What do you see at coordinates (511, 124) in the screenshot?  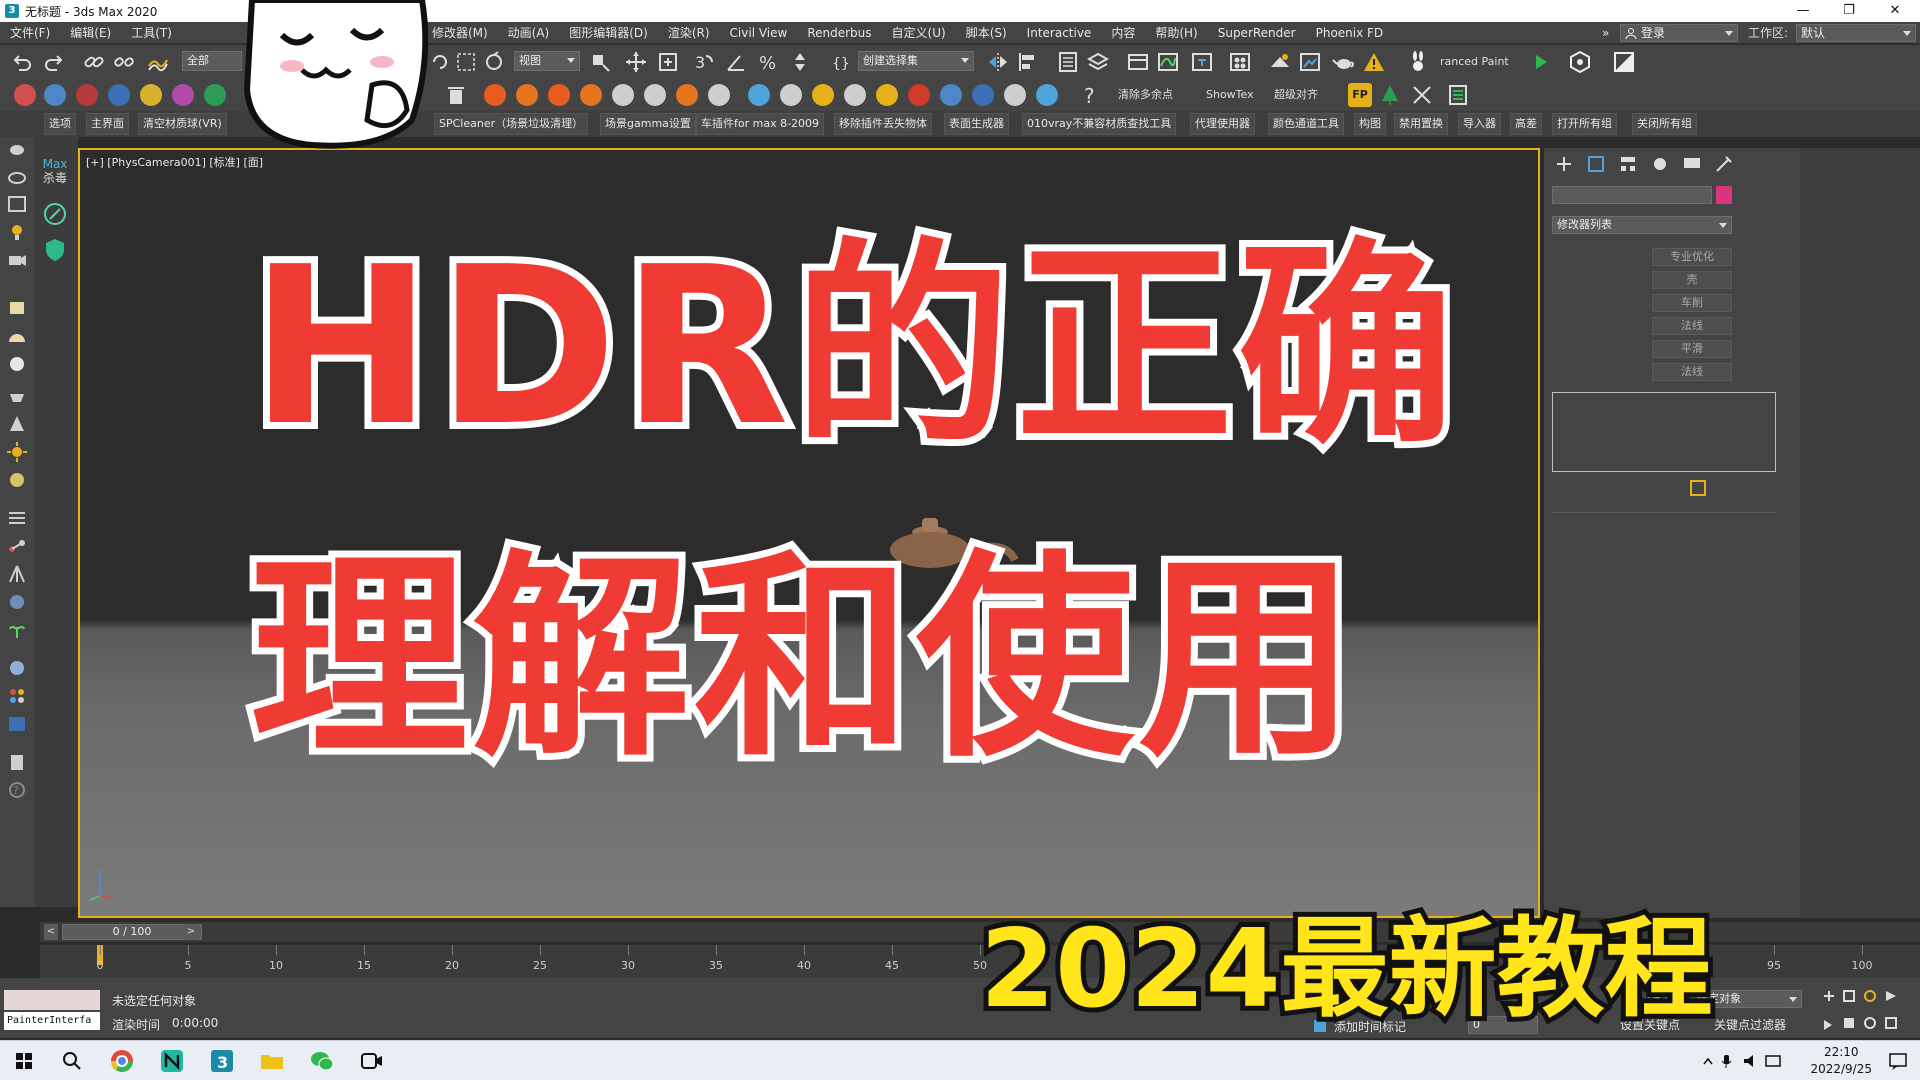 I see `plugin-spcleaner-button: SPCleaner（场景垃圾清理）` at bounding box center [511, 124].